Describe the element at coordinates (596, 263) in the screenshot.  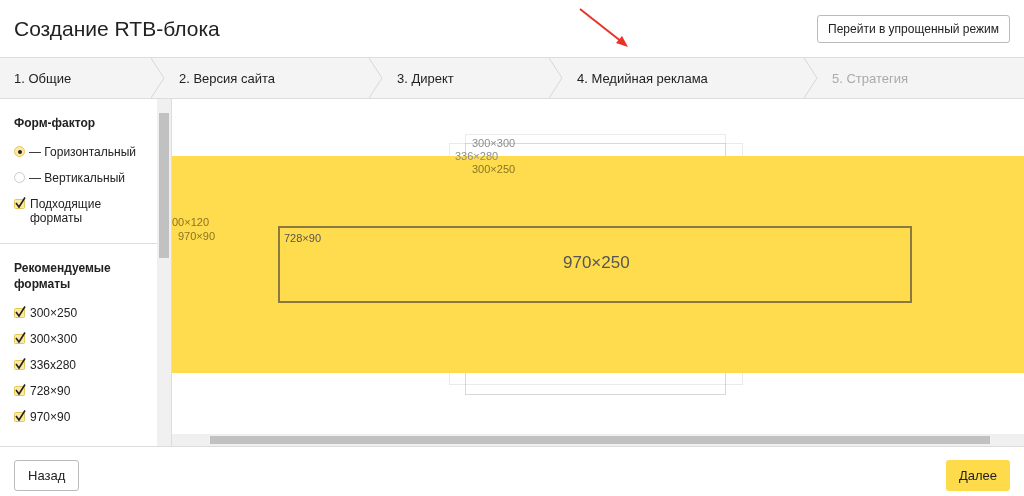
I see `format-label: 970×250` at that location.